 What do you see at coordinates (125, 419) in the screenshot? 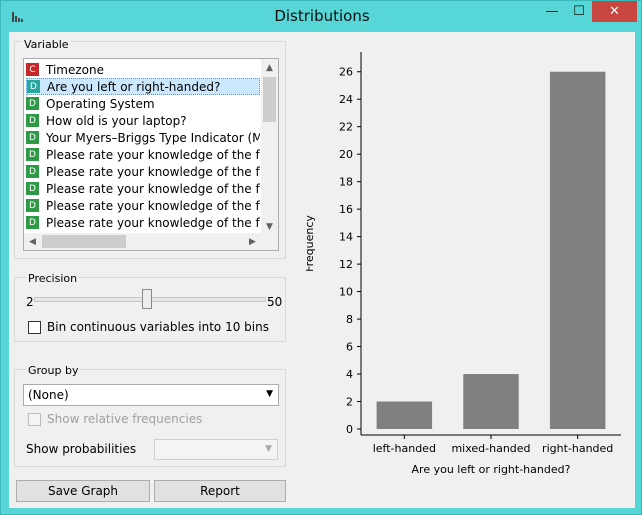
I see `relative-frequencies-label: Show relative frequencies` at bounding box center [125, 419].